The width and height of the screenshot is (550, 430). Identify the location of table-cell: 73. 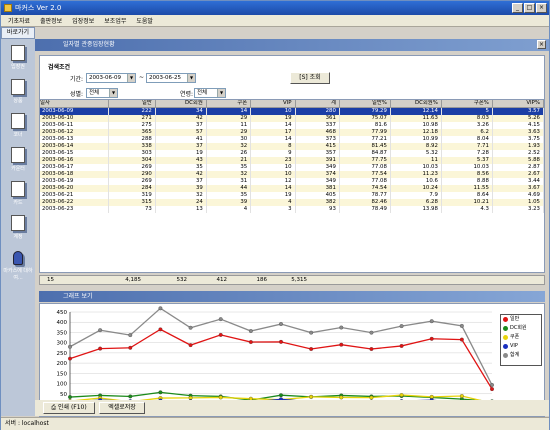
(132, 209).